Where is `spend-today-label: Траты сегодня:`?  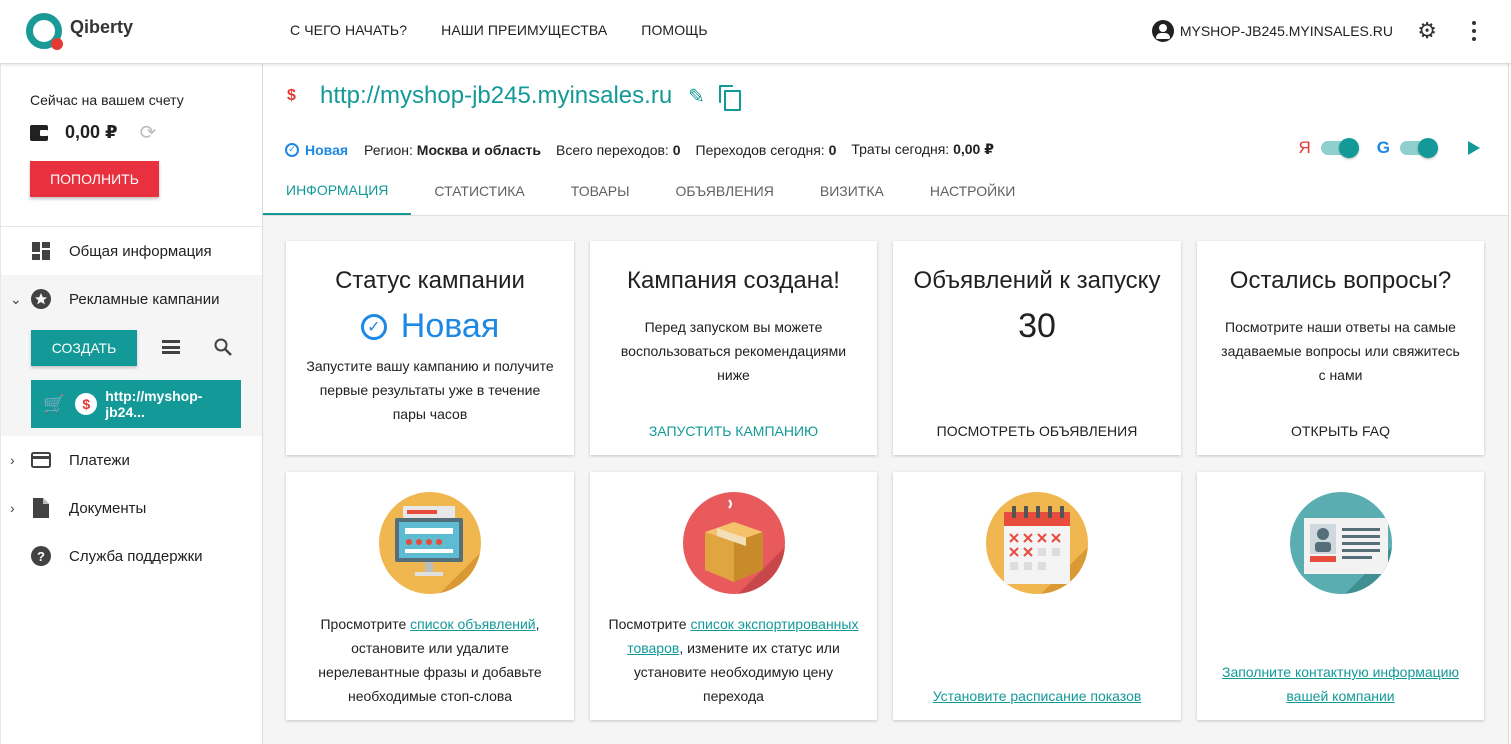
spend-today-label: Траты сегодня: is located at coordinates (900, 149).